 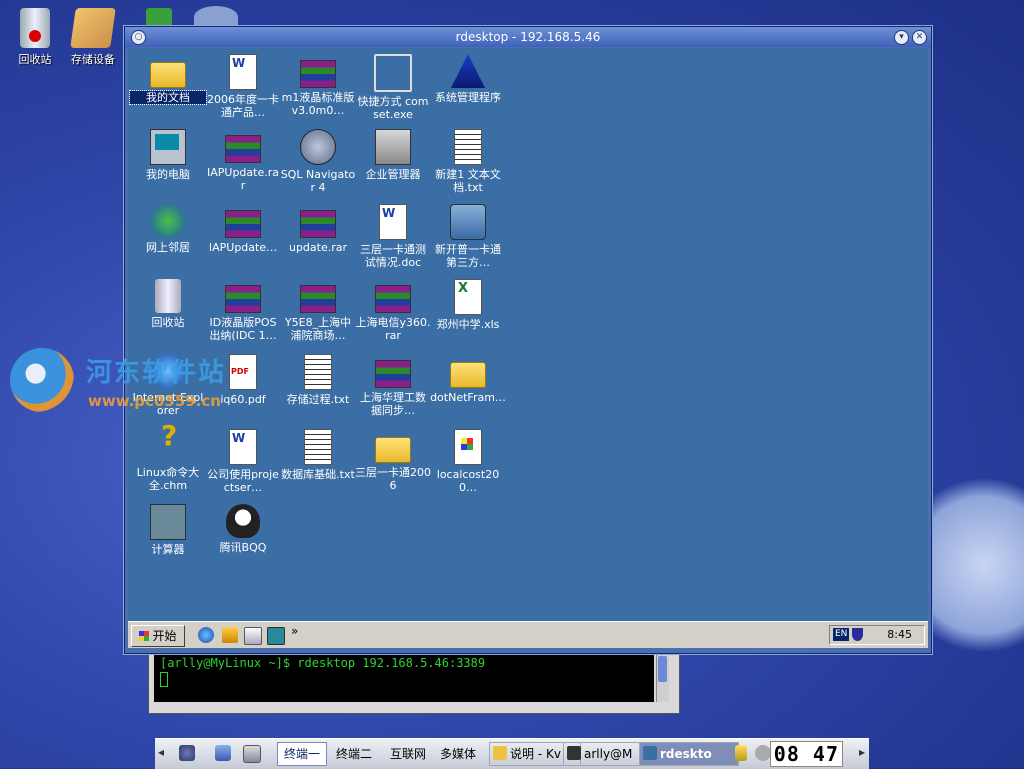 I want to click on gear-icon, so click(x=187, y=753).